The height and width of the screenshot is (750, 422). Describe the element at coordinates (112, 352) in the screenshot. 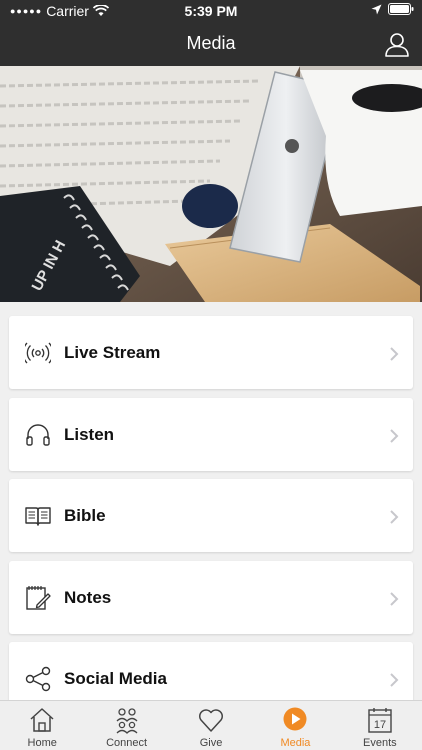

I see `menu-item-label: Live Stream` at that location.